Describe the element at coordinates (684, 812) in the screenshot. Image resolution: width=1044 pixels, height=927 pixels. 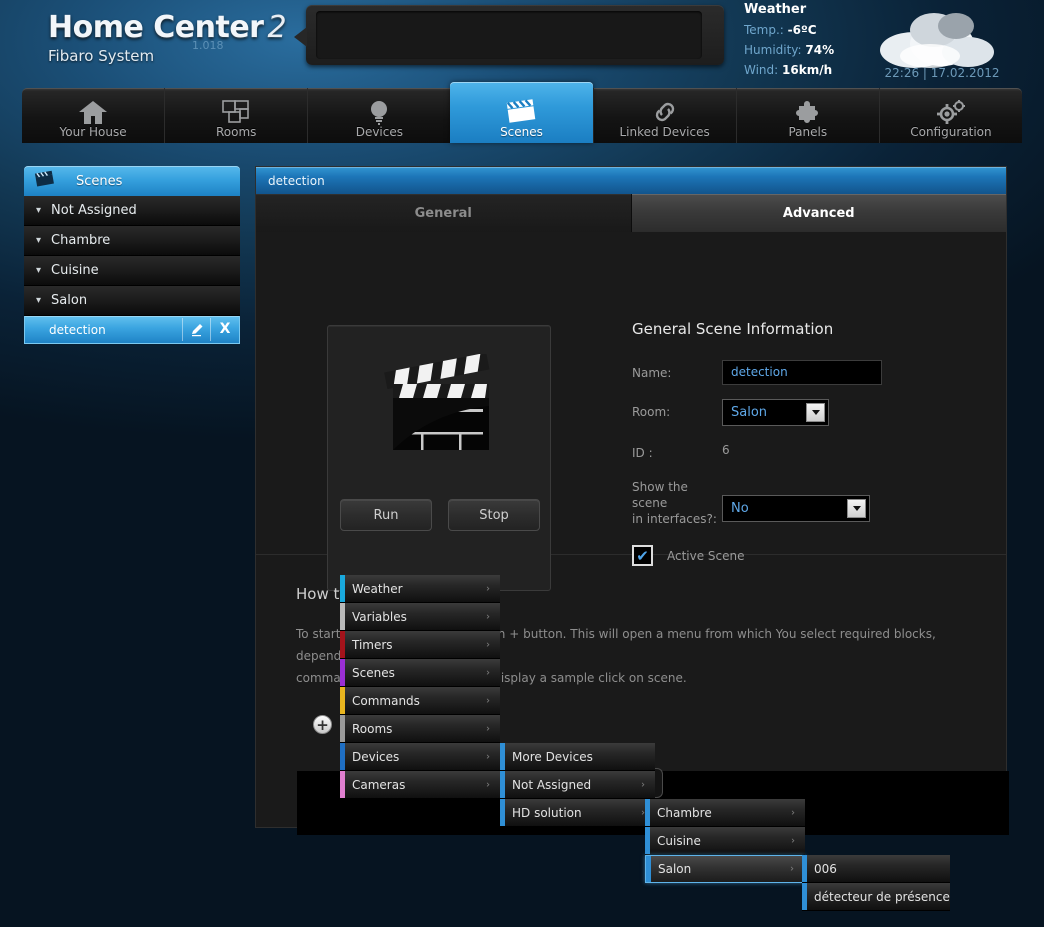
I see `menu-item-label: Chambre` at that location.